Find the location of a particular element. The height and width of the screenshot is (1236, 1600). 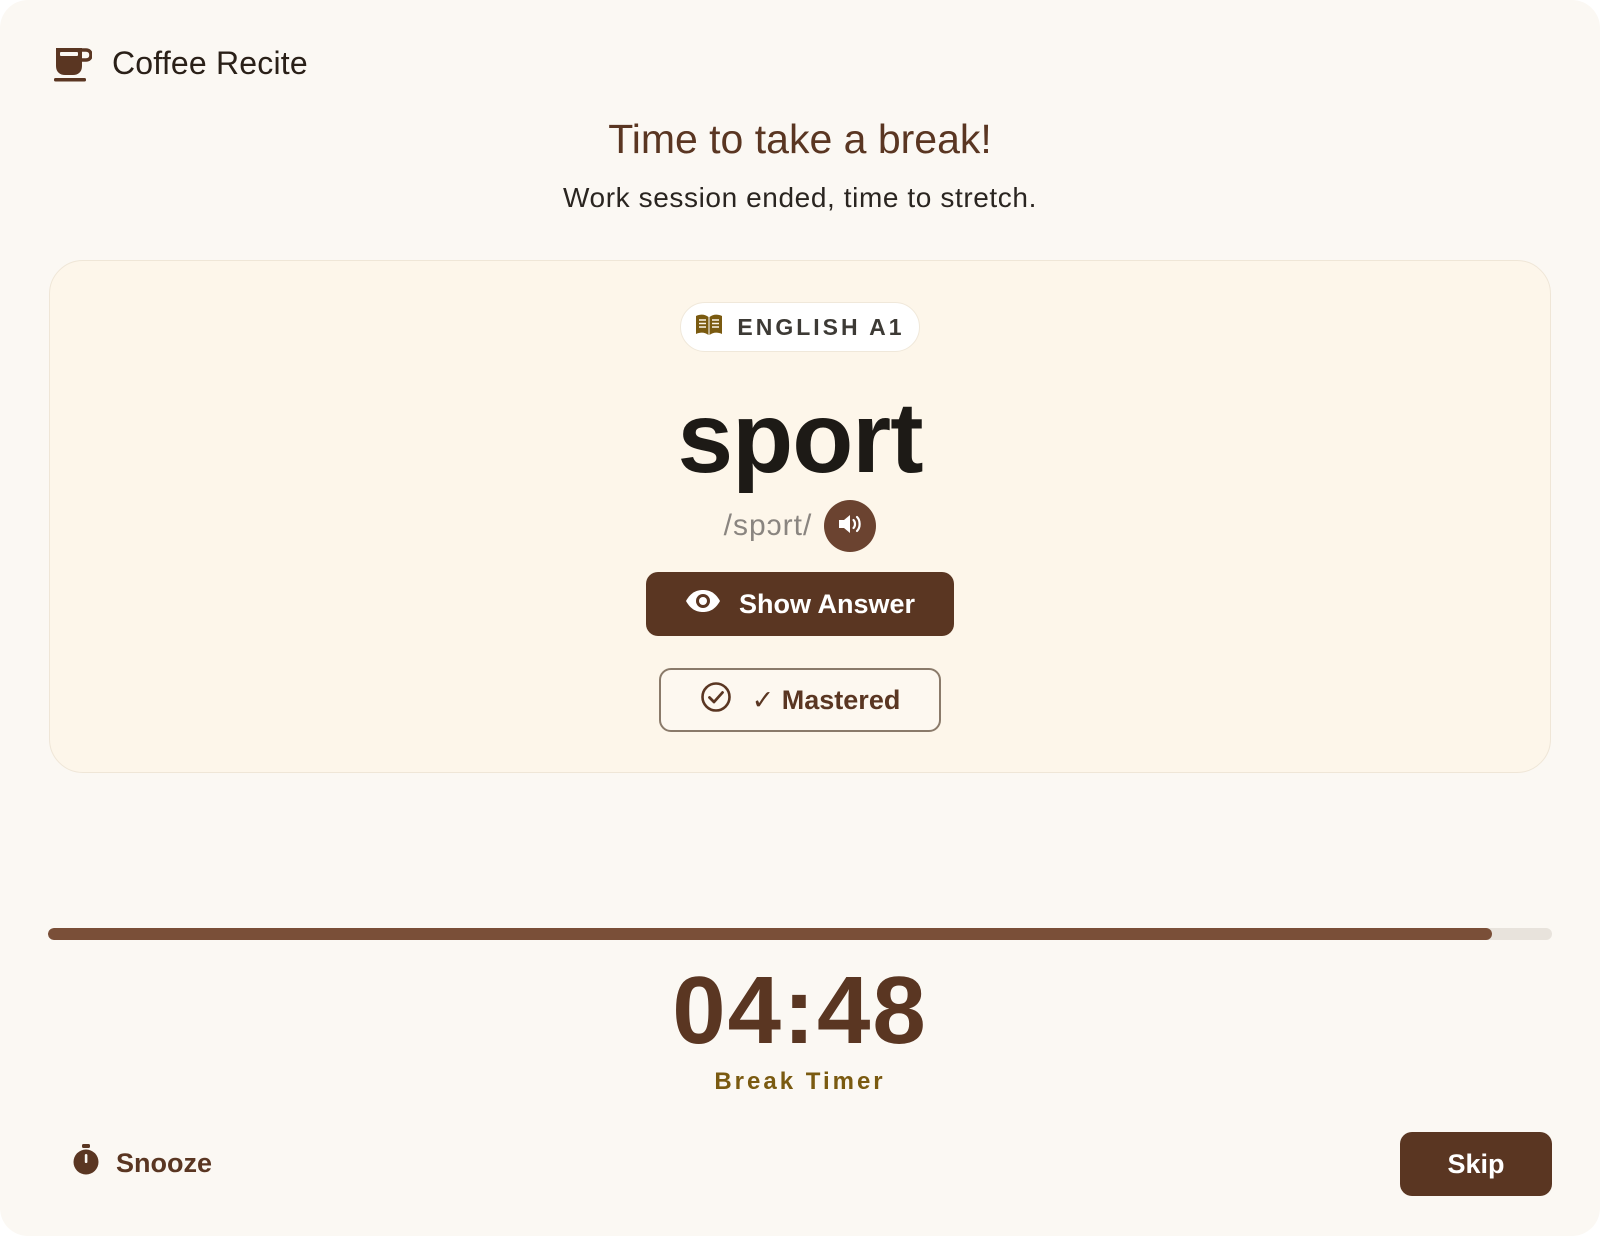

snooze-label: Snooze is located at coordinates (164, 1163).